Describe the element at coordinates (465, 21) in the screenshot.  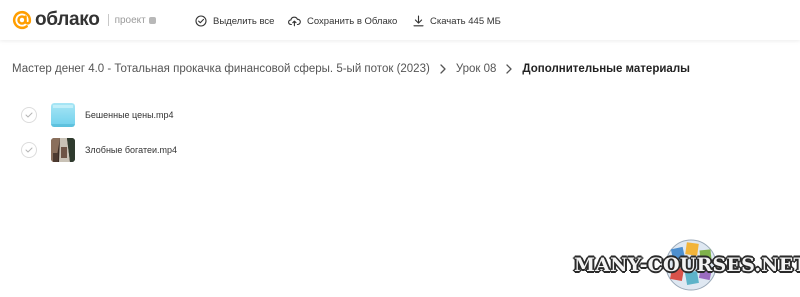
I see `download-label: Скачать 445 МБ` at that location.